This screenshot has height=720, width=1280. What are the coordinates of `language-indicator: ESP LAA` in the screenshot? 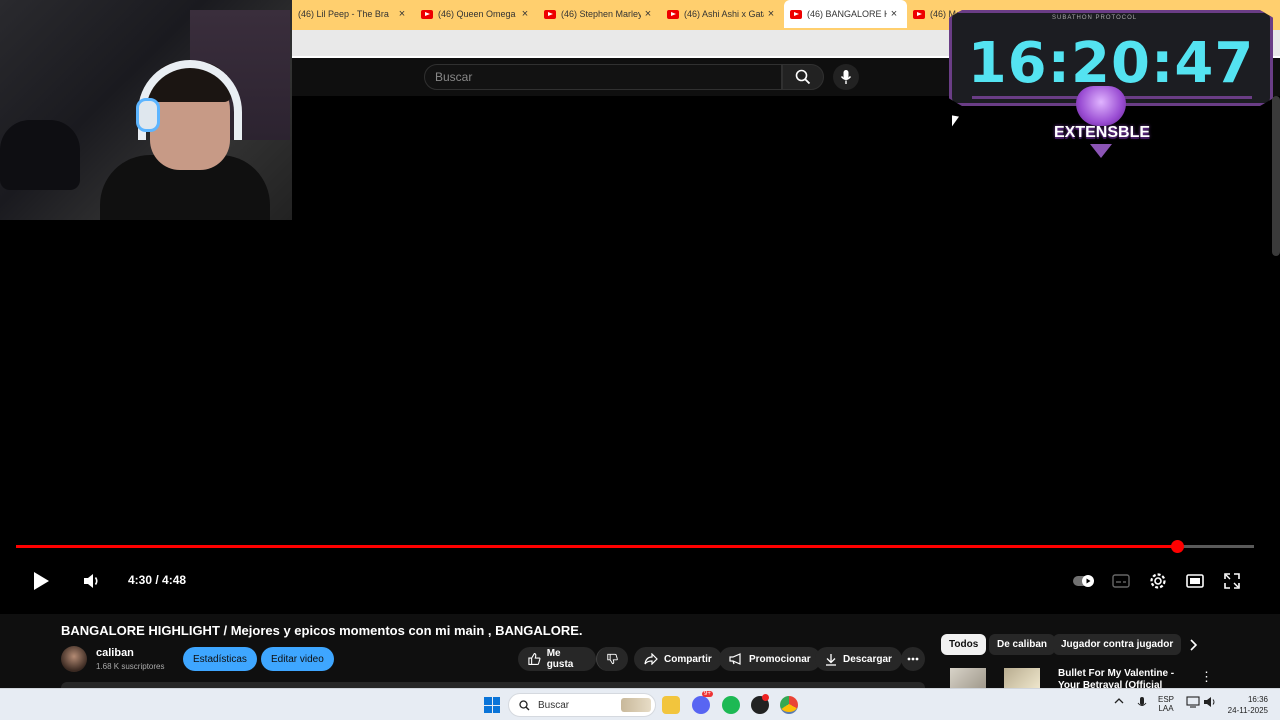 It's located at (1166, 704).